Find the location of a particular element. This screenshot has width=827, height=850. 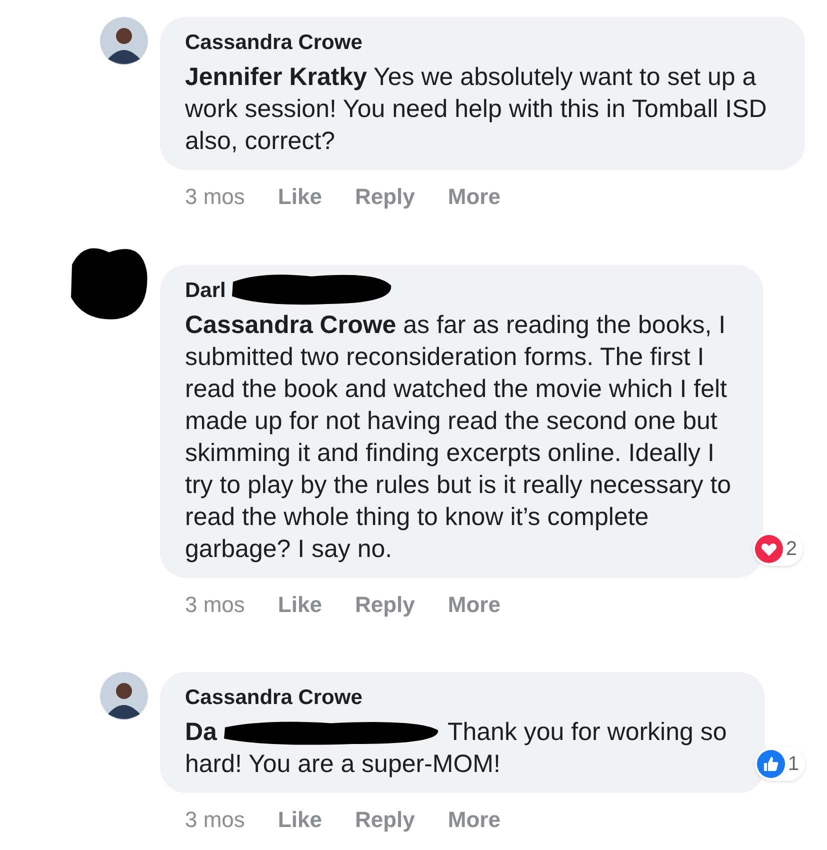

comment-text: Da Thank you for working so hard! You are a super-MOM! is located at coordinates (456, 748).